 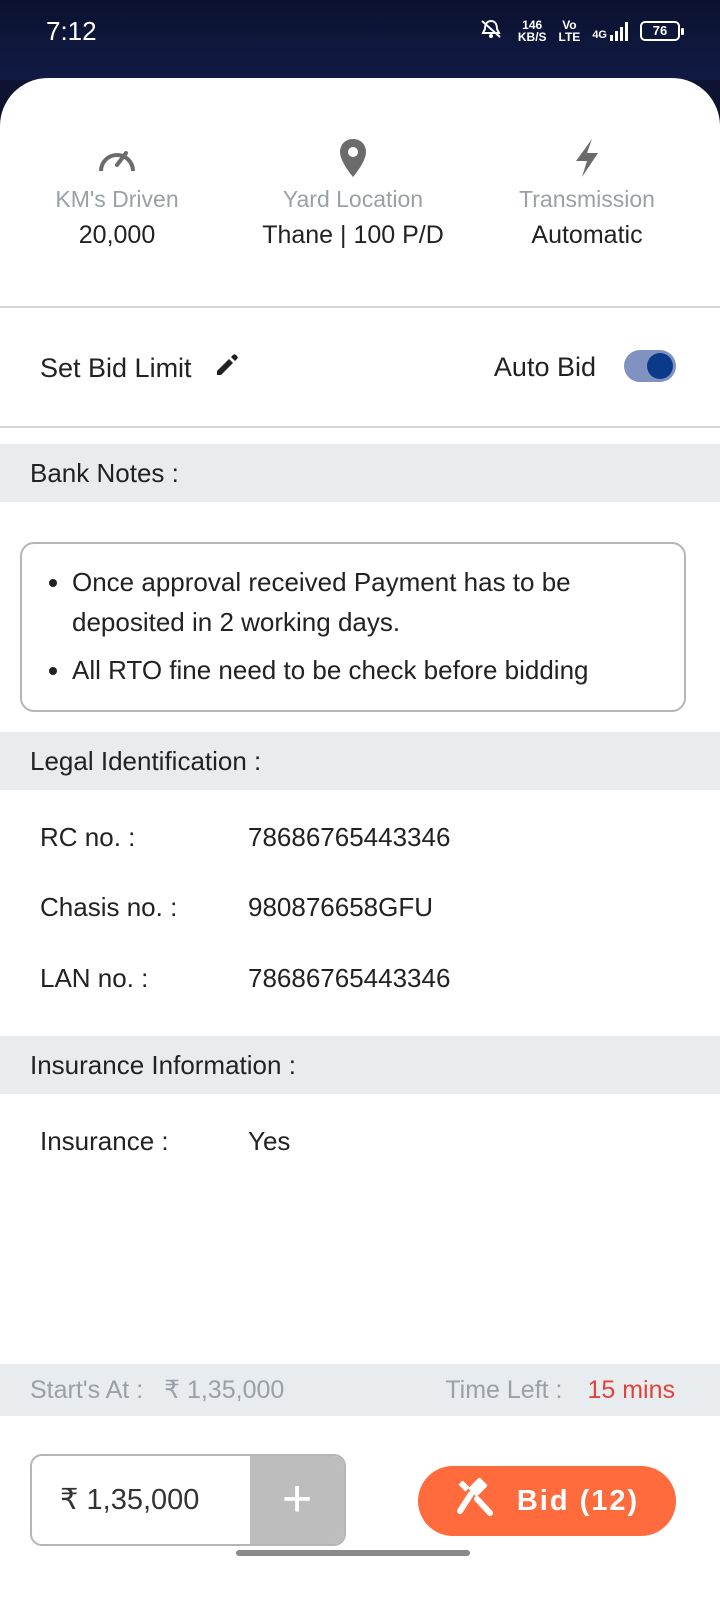 I want to click on spec-transmission: Transmission Automatic, so click(x=587, y=193).